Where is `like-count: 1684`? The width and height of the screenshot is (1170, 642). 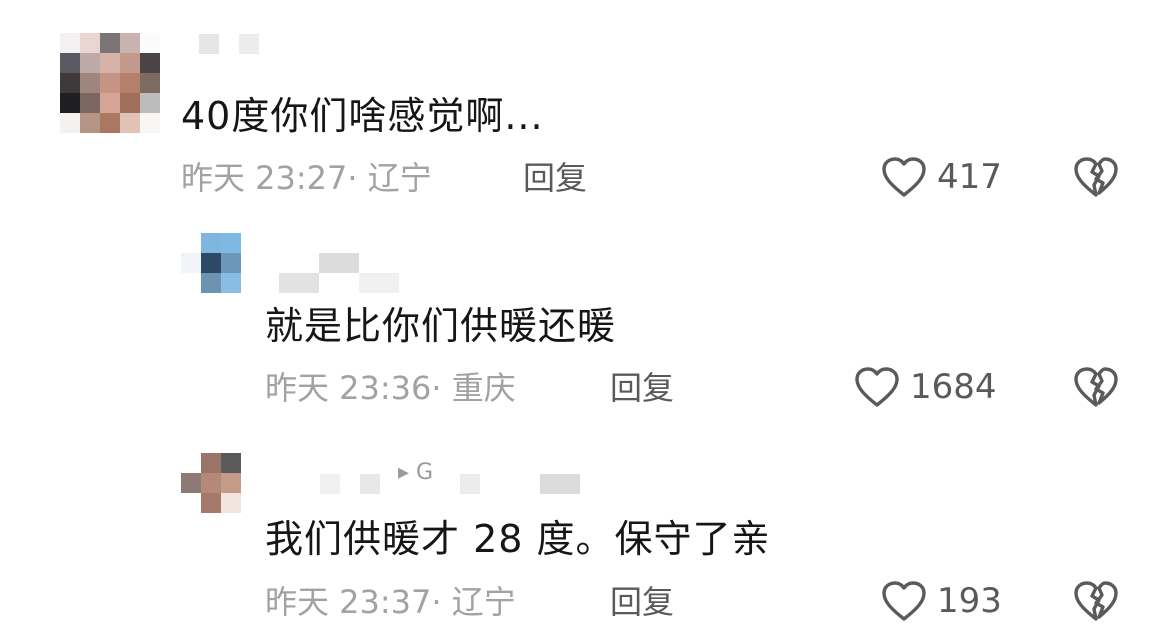
like-count: 1684 is located at coordinates (953, 387).